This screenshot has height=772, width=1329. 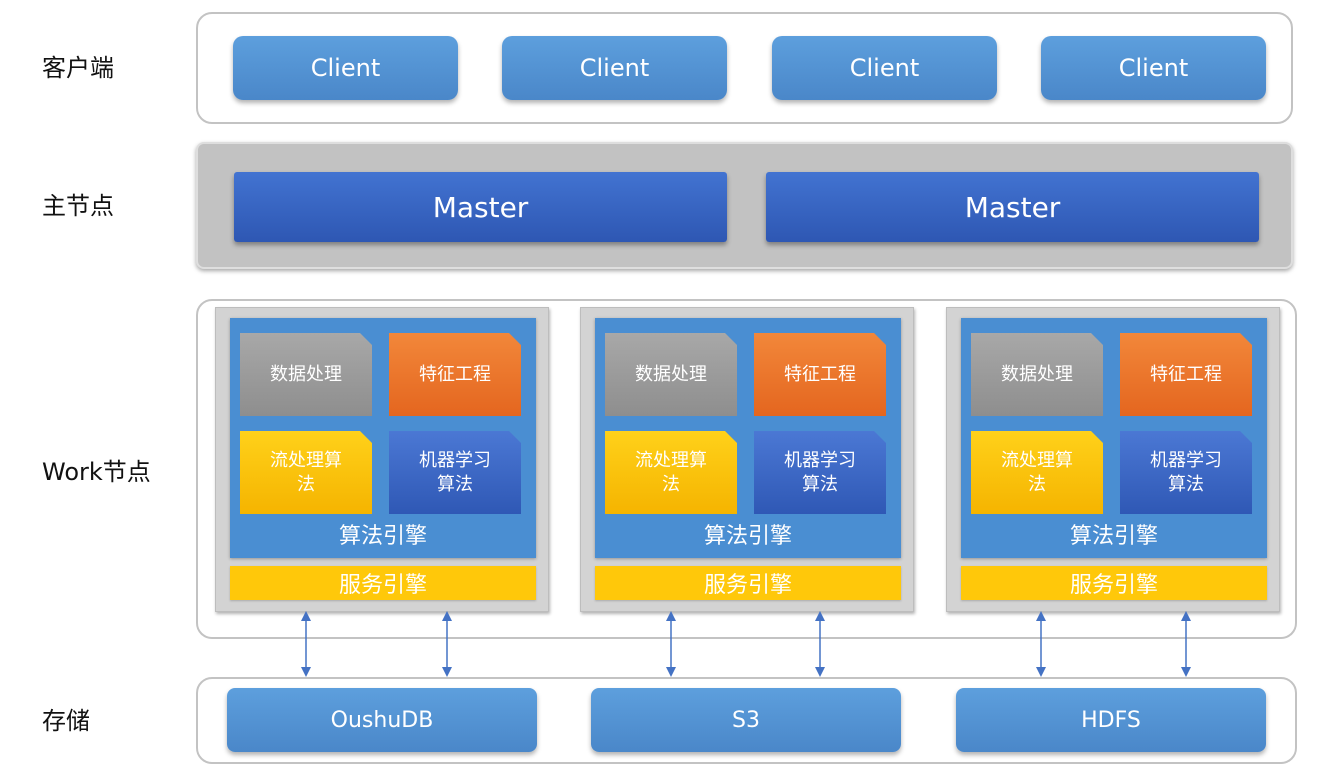 I want to click on storage-node-oushudb: OushuDB, so click(x=382, y=720).